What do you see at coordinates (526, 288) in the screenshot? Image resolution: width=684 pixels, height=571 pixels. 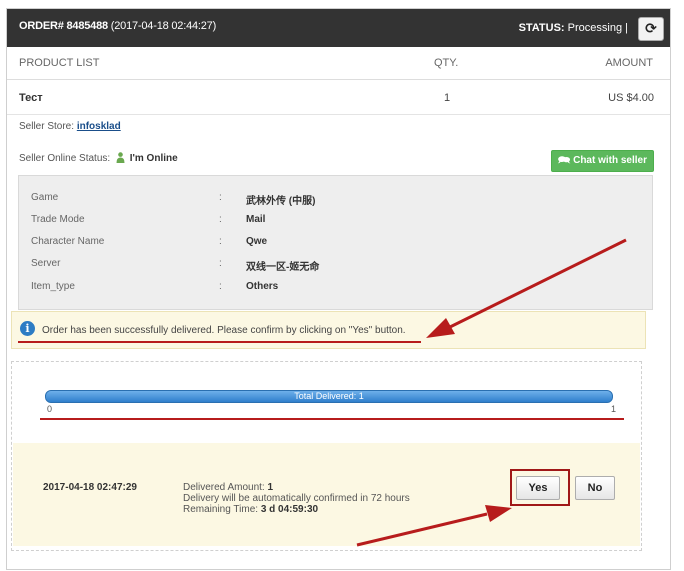 I see `annotation-arrow-notice` at bounding box center [526, 288].